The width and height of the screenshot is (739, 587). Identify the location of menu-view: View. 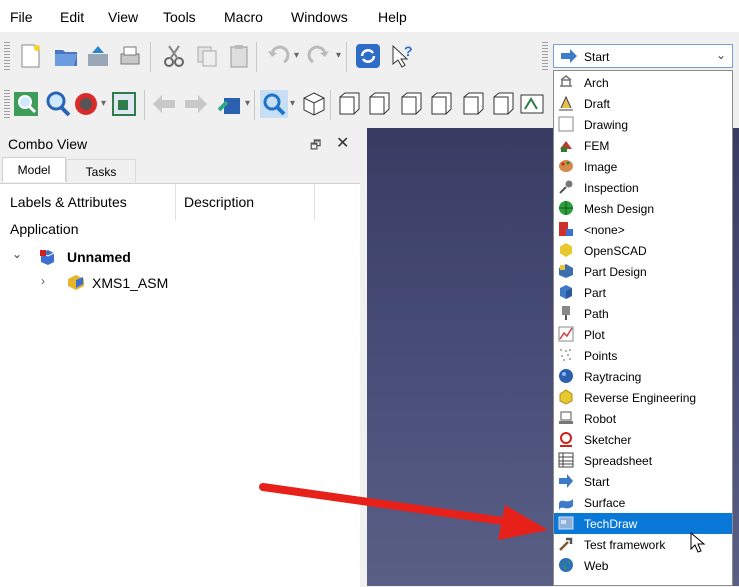
(123, 17).